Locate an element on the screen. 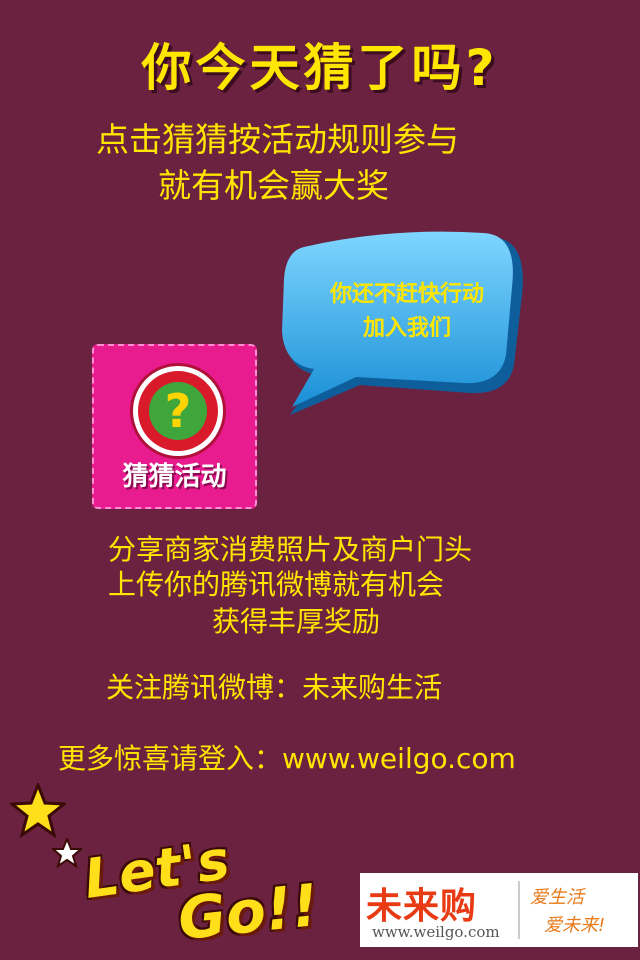 The width and height of the screenshot is (640, 960). logo-url: www.weilgo.com is located at coordinates (436, 932).